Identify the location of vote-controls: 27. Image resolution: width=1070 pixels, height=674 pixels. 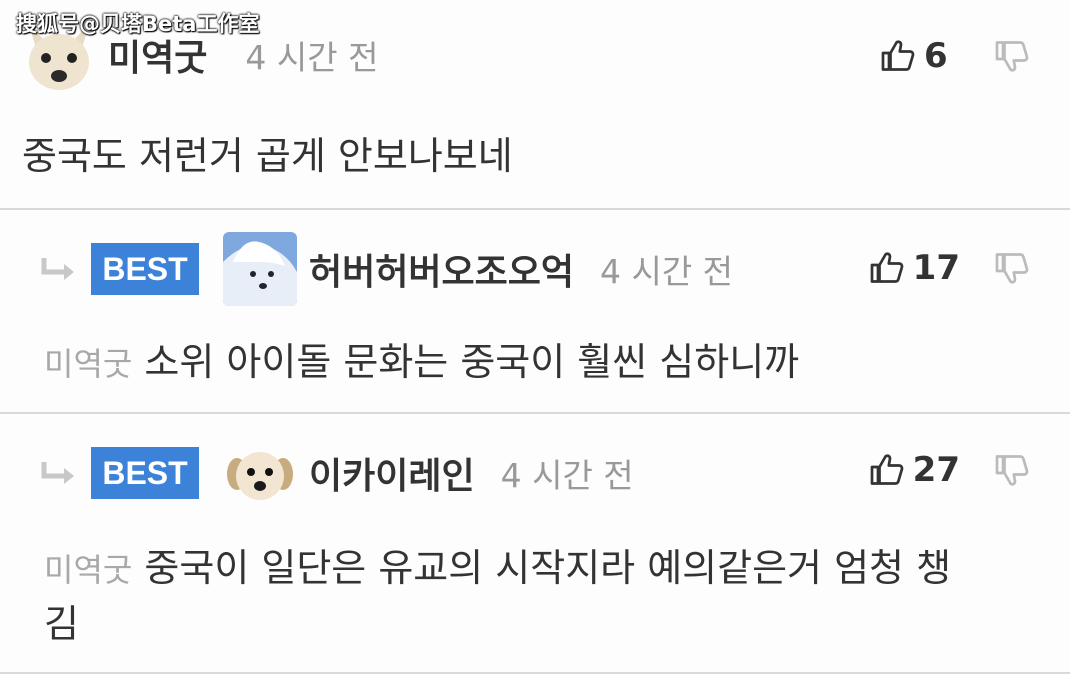
(949, 470).